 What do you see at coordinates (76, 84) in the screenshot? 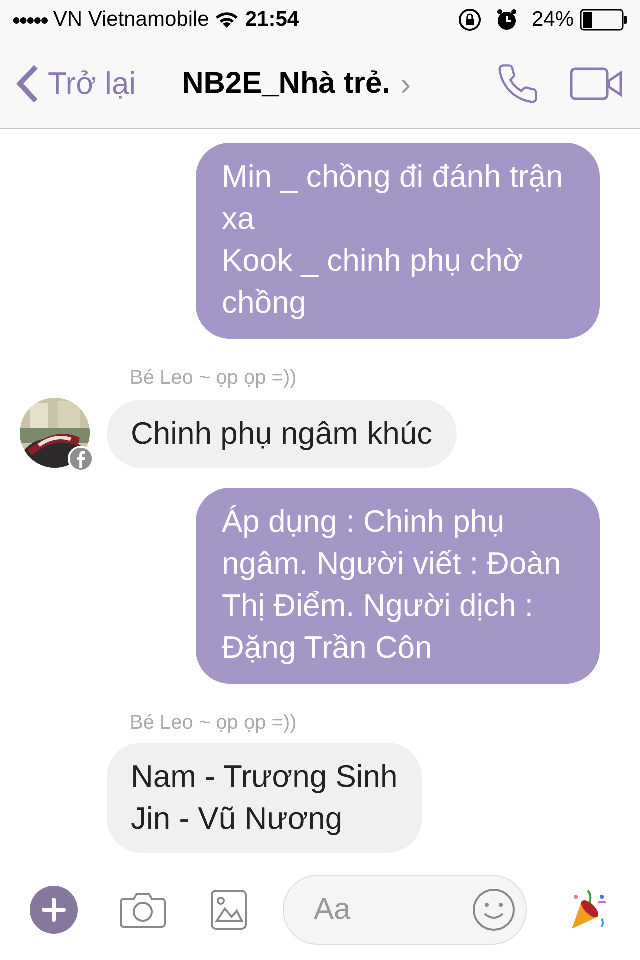
I see `back-button: Trở lại` at bounding box center [76, 84].